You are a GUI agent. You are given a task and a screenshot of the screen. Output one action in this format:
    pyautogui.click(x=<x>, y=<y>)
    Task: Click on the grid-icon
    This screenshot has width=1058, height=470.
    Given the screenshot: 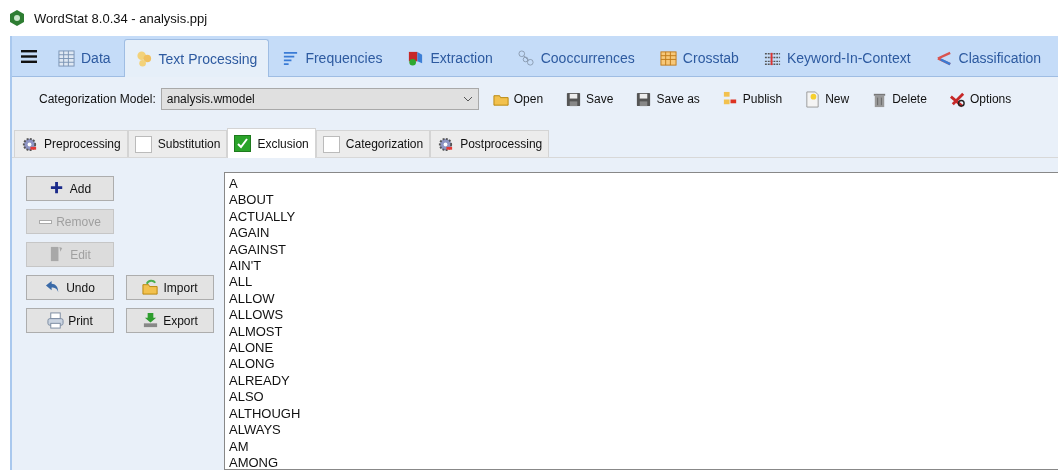 What is the action you would take?
    pyautogui.click(x=66, y=58)
    